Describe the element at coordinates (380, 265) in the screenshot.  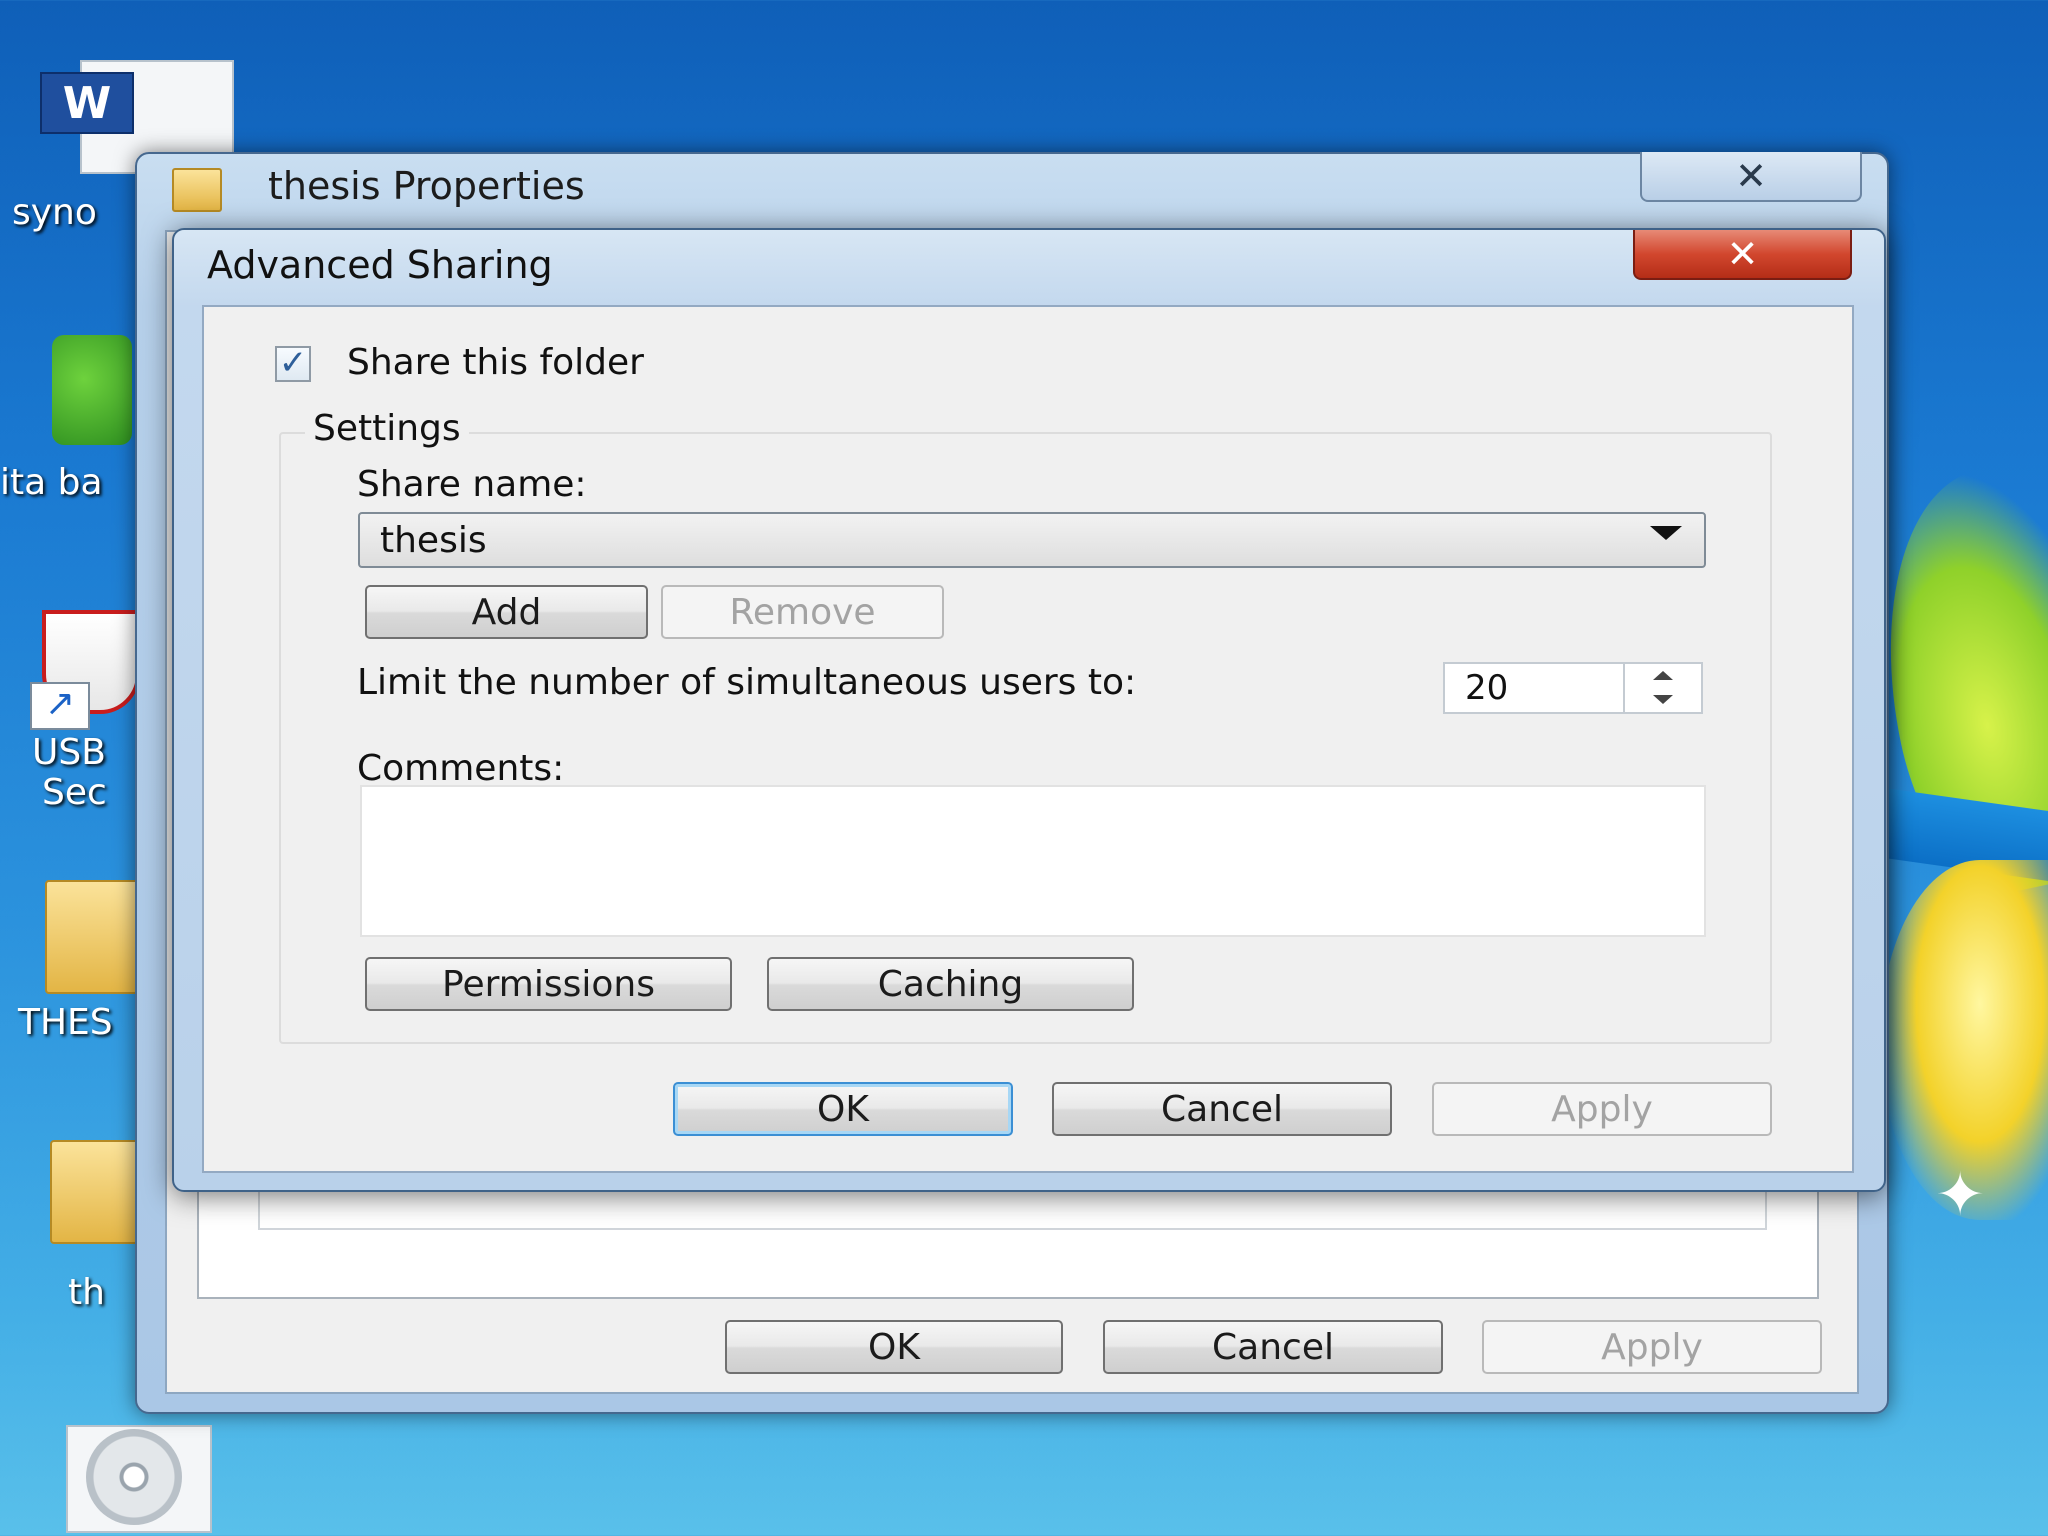
I see `advanced-sharing-title: Advanced Sharing` at that location.